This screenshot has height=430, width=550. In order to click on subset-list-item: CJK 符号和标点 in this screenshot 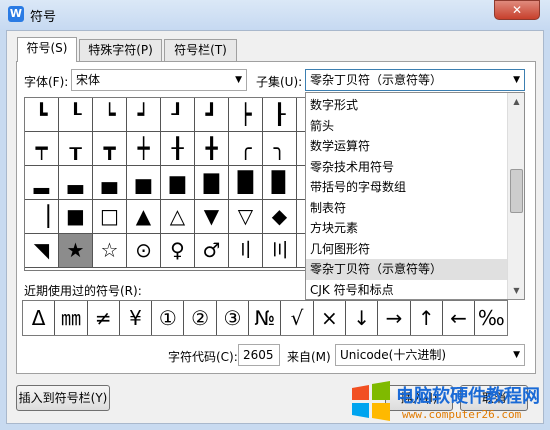, I will do `click(407, 290)`.